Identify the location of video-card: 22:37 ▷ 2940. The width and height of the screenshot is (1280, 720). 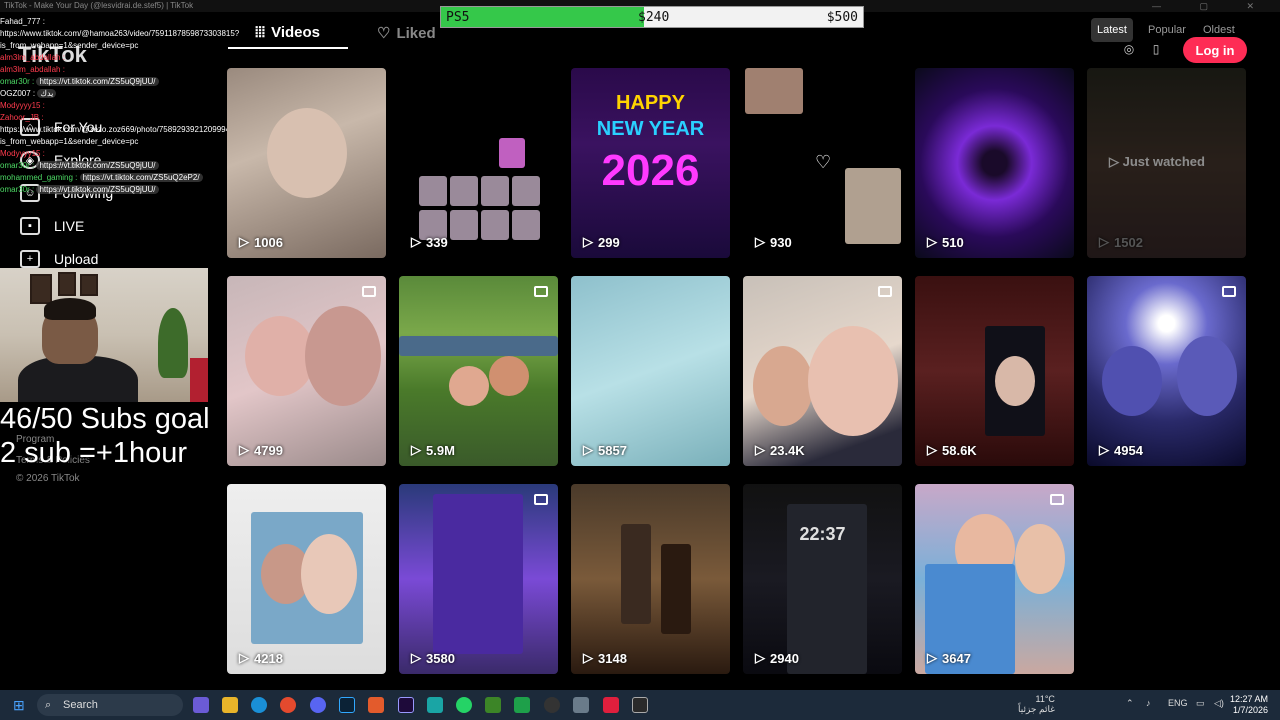
(822, 579).